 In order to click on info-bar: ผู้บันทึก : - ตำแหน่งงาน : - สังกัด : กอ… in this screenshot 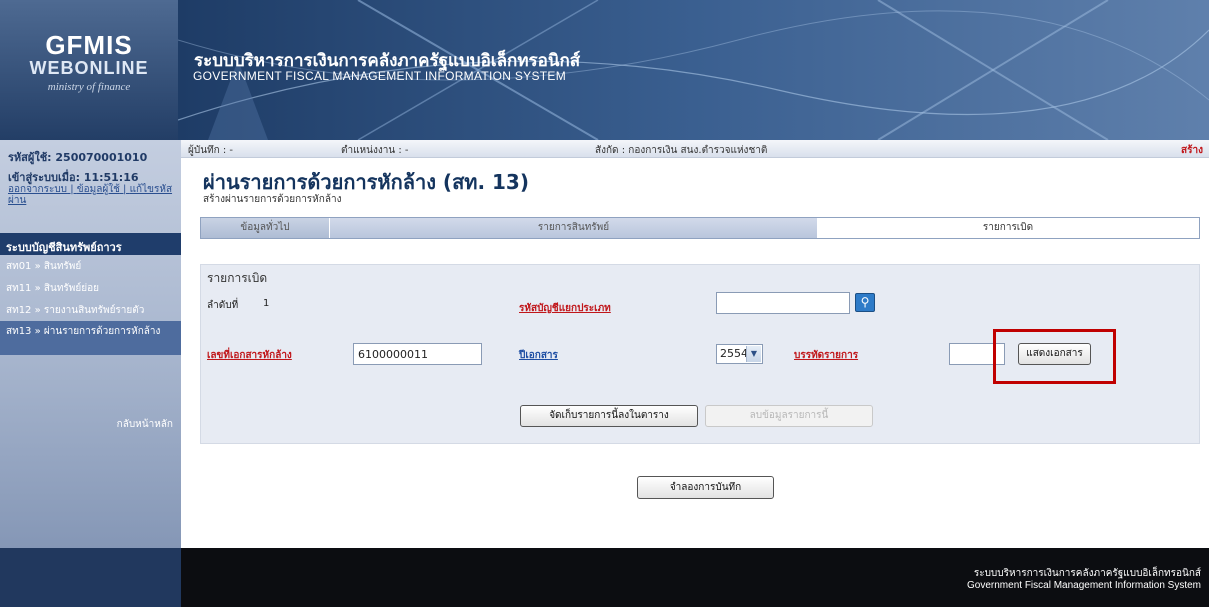, I will do `click(695, 149)`.